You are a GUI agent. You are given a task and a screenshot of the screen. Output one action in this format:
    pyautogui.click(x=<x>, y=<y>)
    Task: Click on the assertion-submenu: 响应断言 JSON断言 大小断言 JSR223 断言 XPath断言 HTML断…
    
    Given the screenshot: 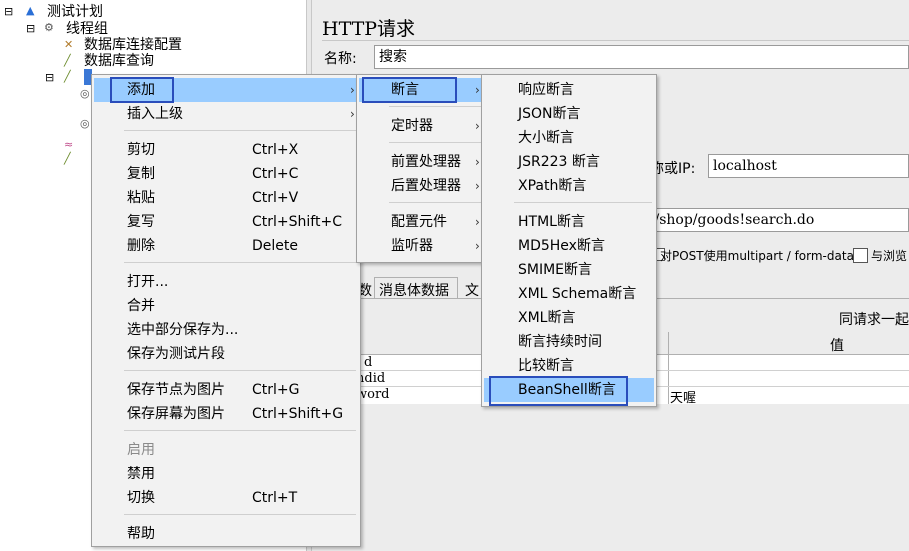 What is the action you would take?
    pyautogui.click(x=569, y=240)
    